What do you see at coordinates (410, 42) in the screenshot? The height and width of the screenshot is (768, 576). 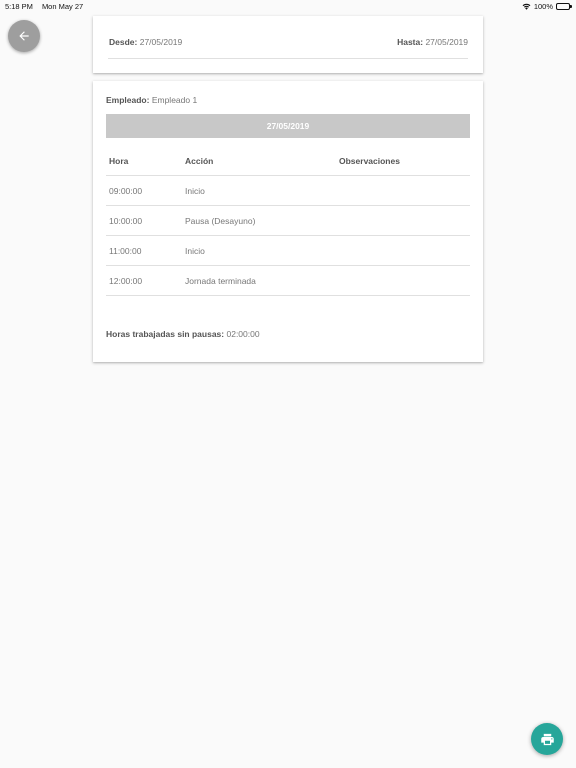 I see `to-date-label: Hasta:` at bounding box center [410, 42].